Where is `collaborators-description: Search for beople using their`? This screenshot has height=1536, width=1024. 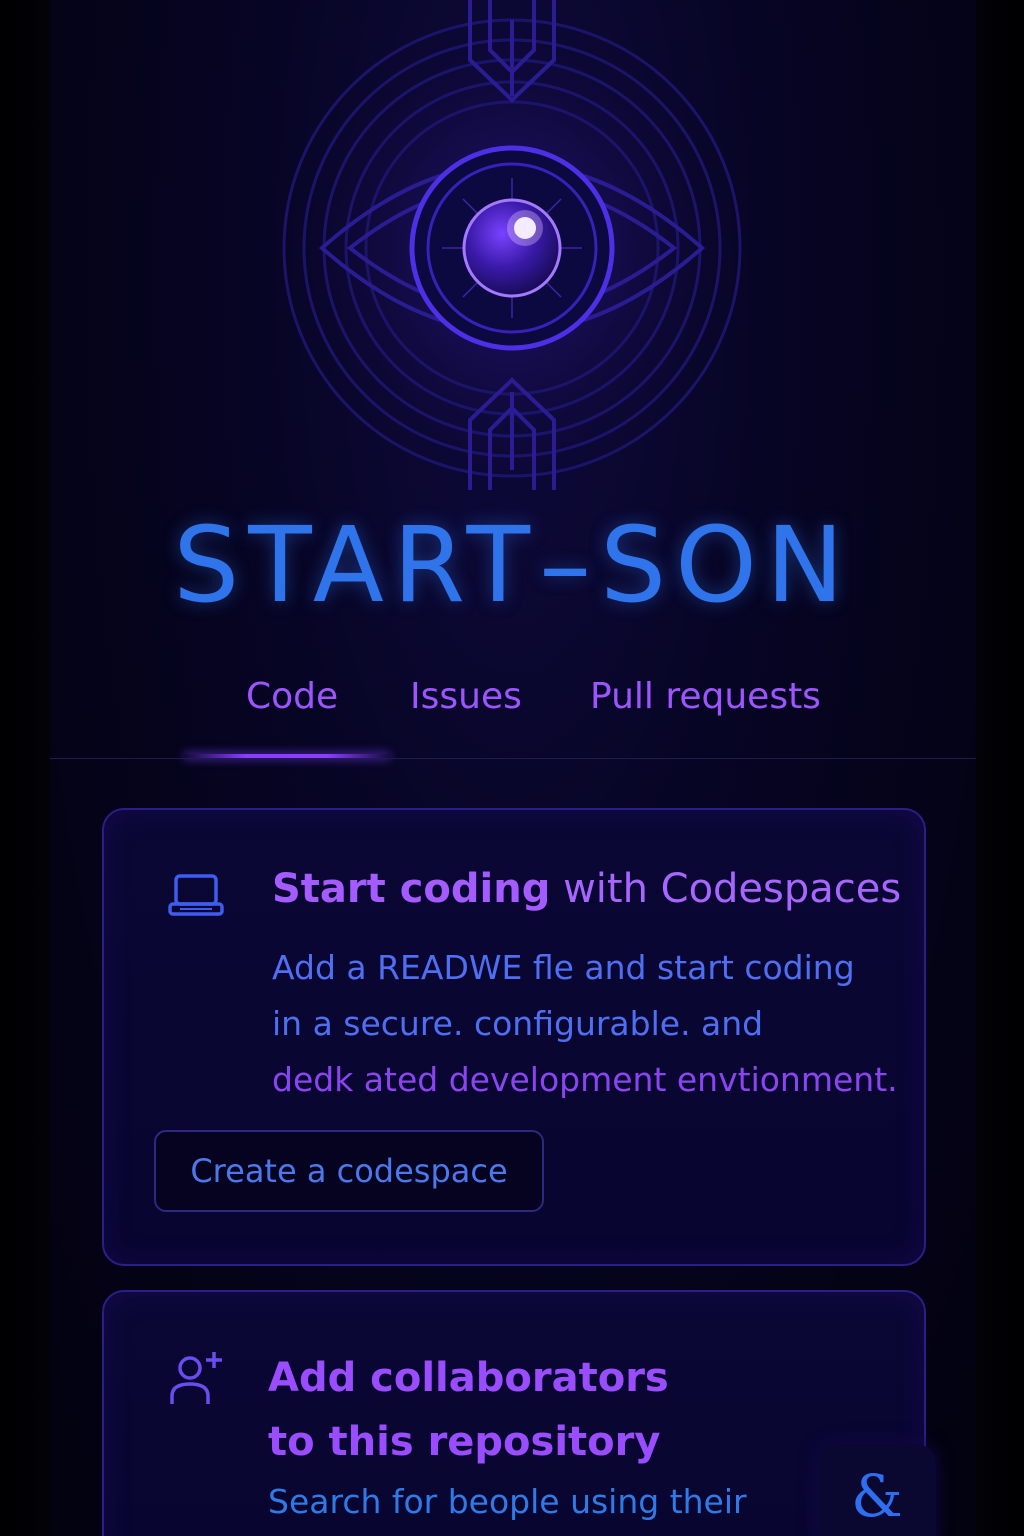 collaborators-description: Search for beople using their is located at coordinates (507, 1501).